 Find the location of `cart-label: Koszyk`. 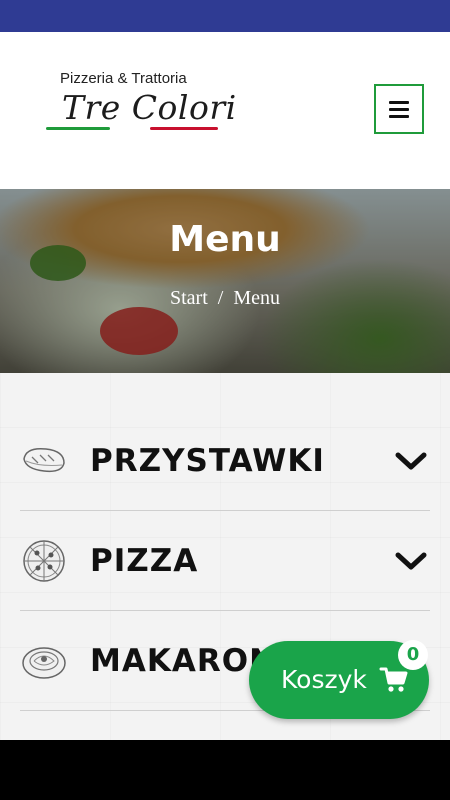

cart-label: Koszyk is located at coordinates (324, 679).